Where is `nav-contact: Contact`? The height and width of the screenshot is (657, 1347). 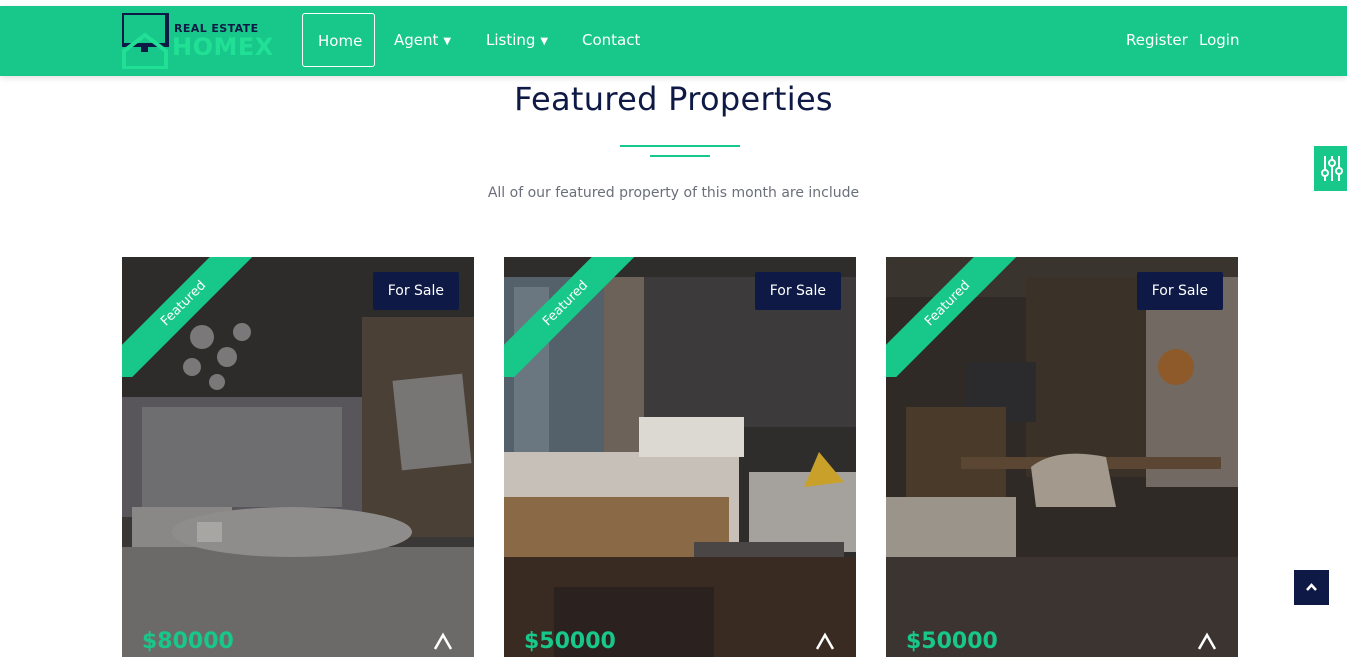 nav-contact: Contact is located at coordinates (611, 40).